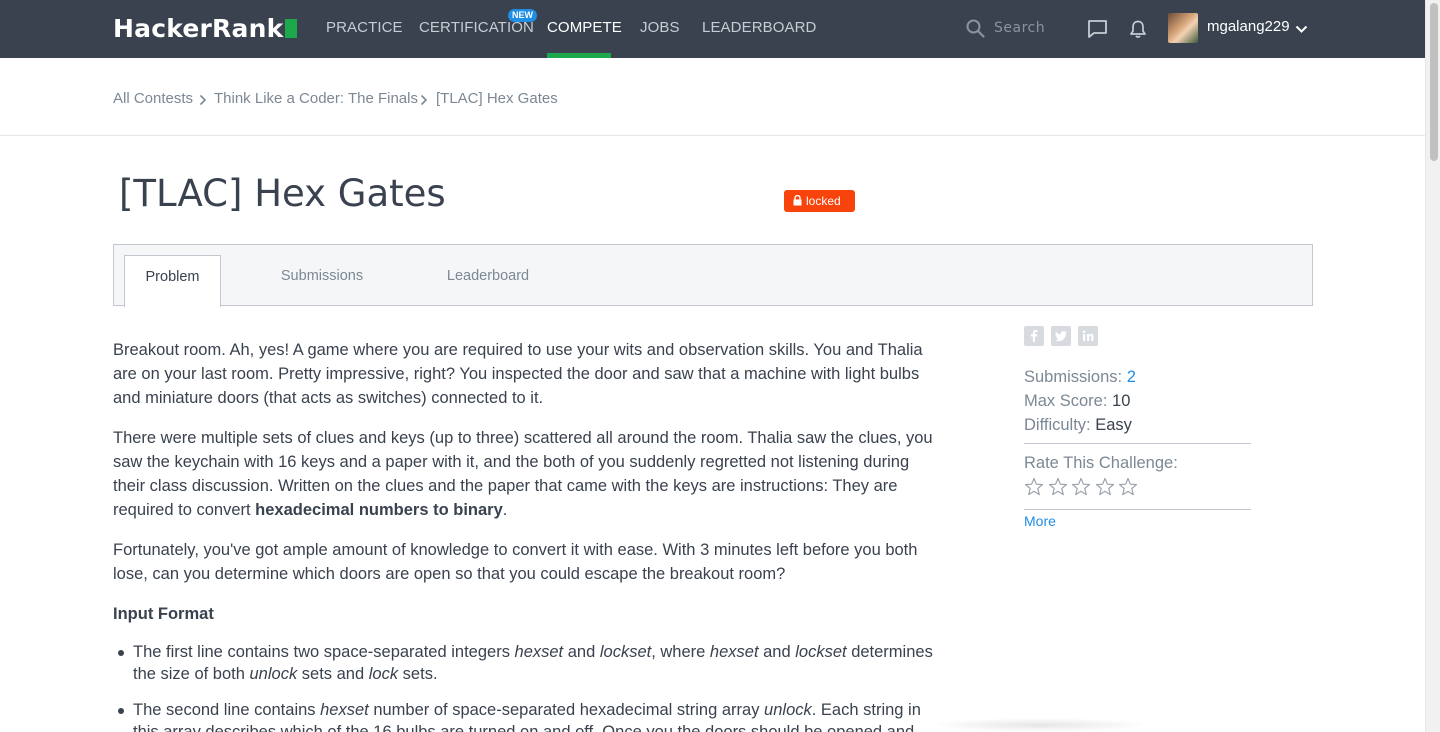 The image size is (1440, 732). What do you see at coordinates (1101, 463) in the screenshot?
I see `rate-challenge-label: Rate This Challenge:` at bounding box center [1101, 463].